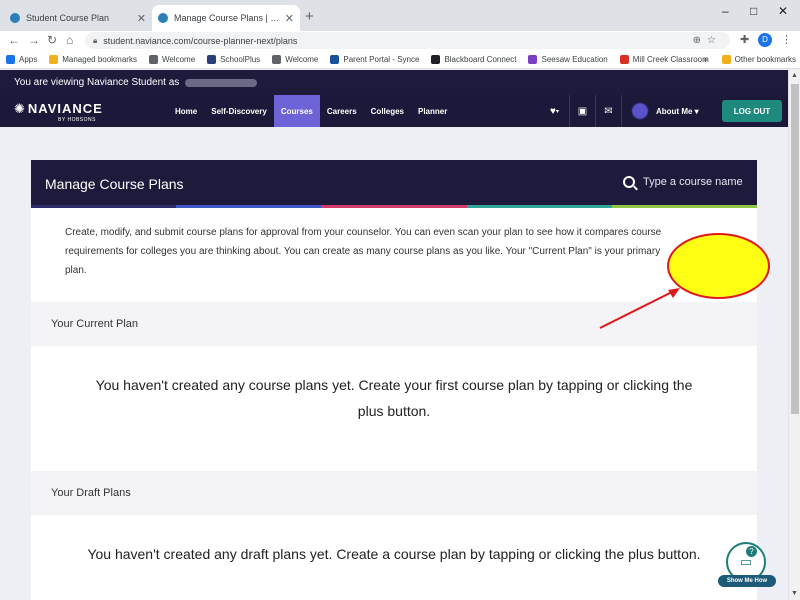  I want to click on scroll-down-arrow-icon: ▼, so click(794, 593).